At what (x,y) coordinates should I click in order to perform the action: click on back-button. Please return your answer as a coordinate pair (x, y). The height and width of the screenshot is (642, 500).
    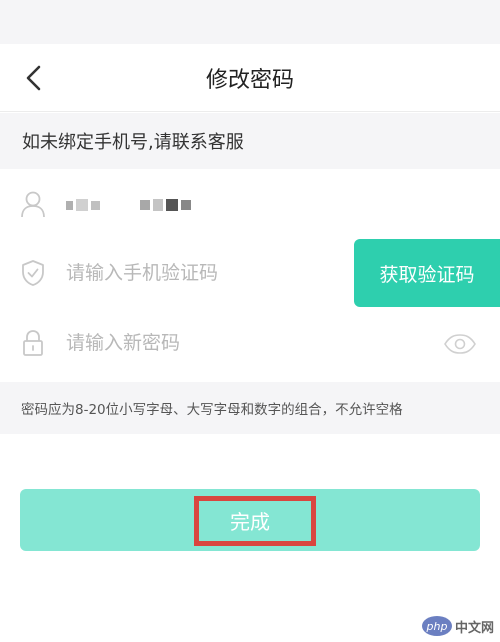
    Looking at the image, I should click on (34, 78).